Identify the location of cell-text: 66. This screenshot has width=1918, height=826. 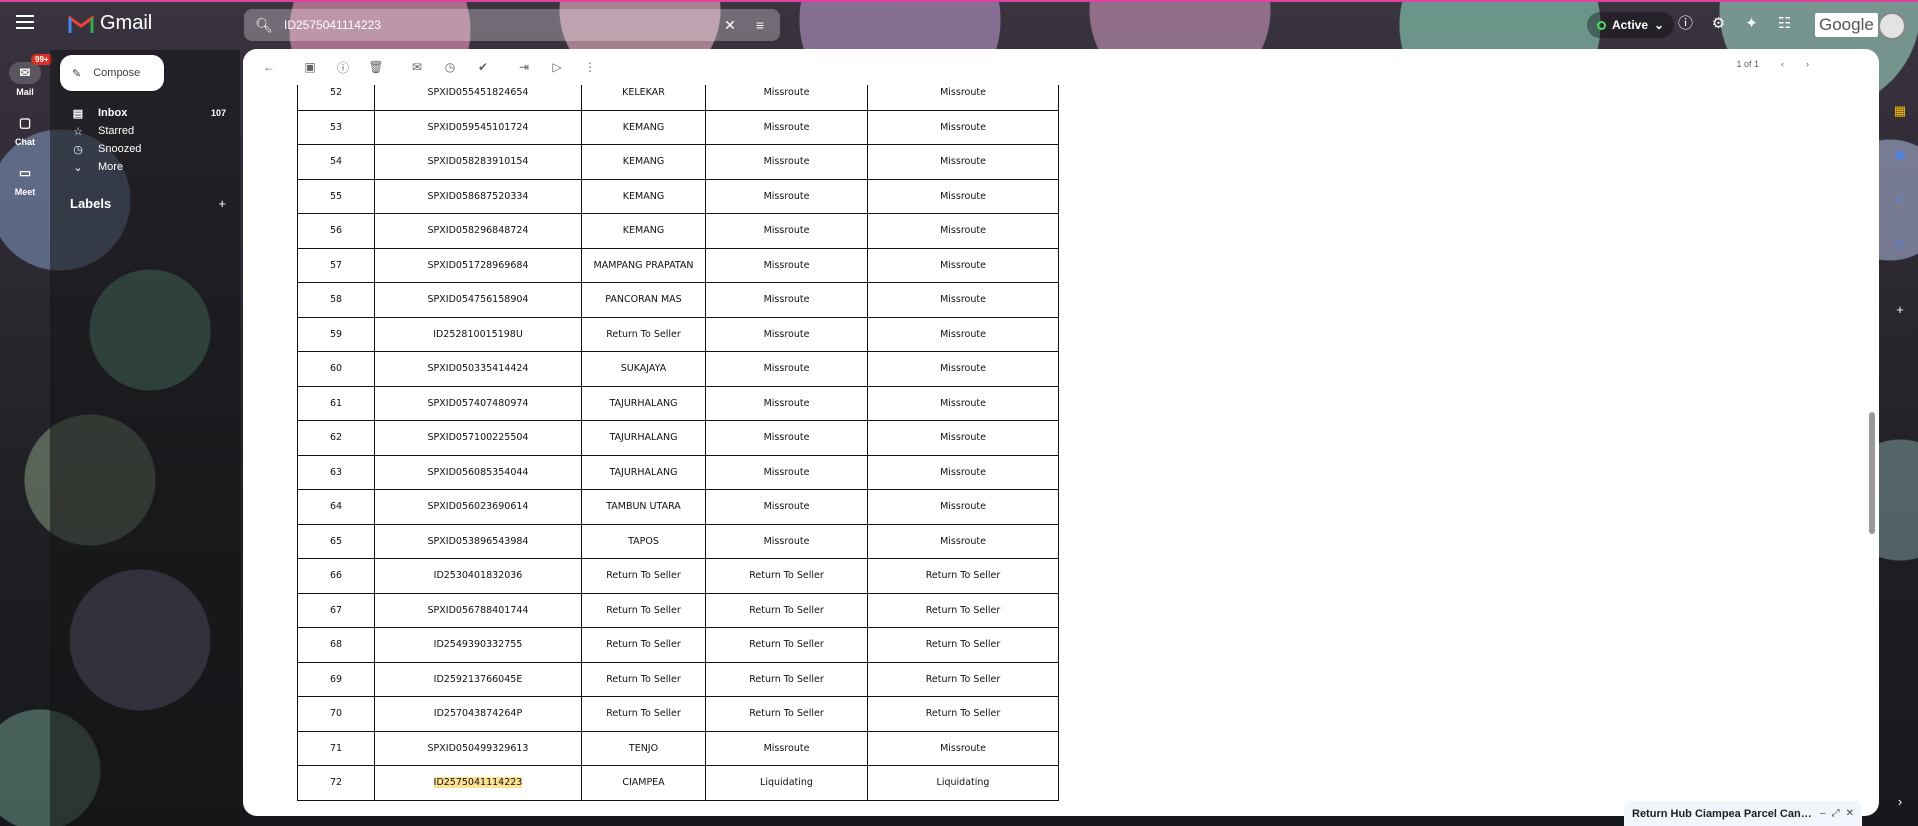
(336, 576).